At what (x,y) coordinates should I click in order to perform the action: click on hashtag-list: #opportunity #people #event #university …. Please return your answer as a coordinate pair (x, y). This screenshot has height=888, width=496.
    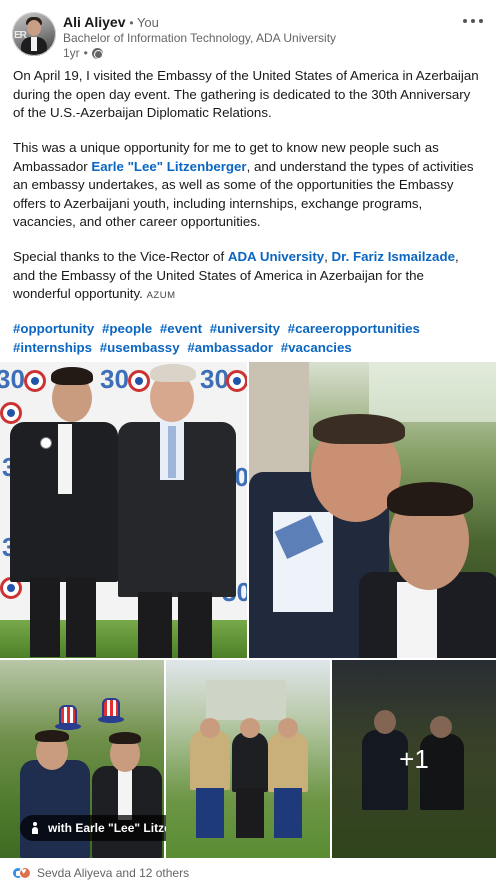
    Looking at the image, I should click on (248, 338).